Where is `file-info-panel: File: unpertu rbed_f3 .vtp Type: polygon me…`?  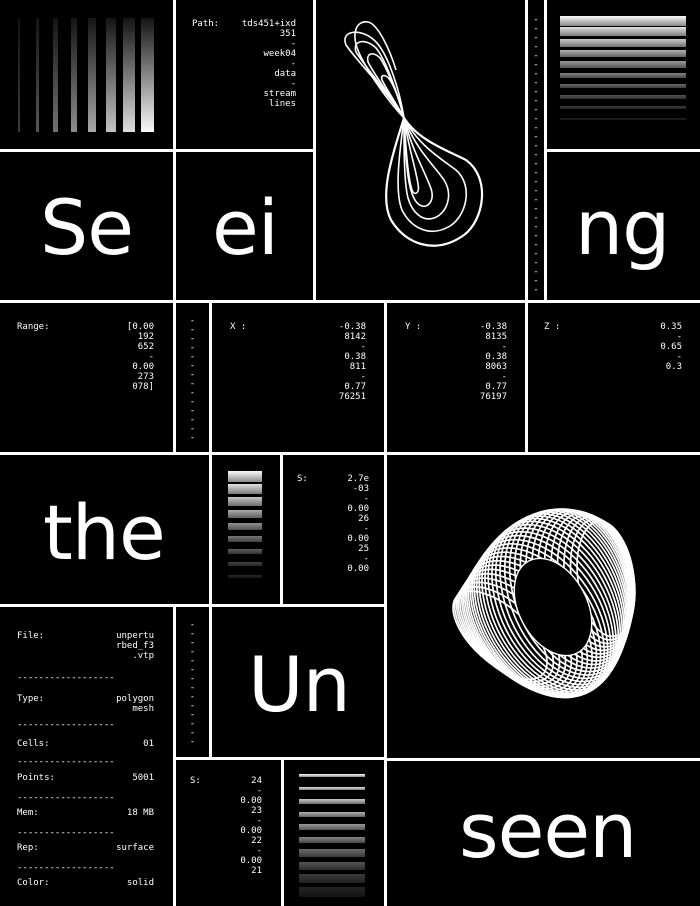
file-info-panel: File: unpertu rbed_f3 .vtp Type: polygon me… is located at coordinates (86, 756).